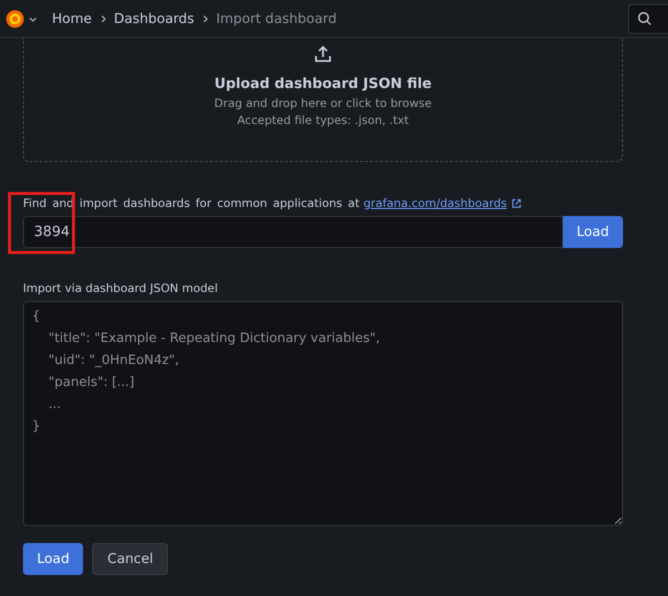  What do you see at coordinates (435, 203) in the screenshot?
I see `grafana-dashboards-link: grafana.com/dashboards` at bounding box center [435, 203].